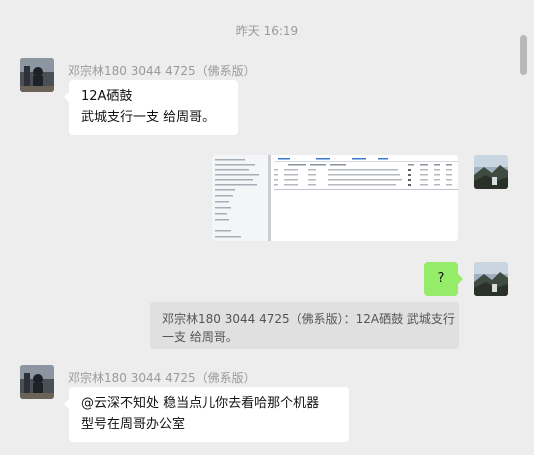 The width and height of the screenshot is (534, 455). Describe the element at coordinates (308, 319) in the screenshot. I see `quote-text: 邓宗林180 3044 4725（佛系版）：12A硒鼓 武城支行` at that location.